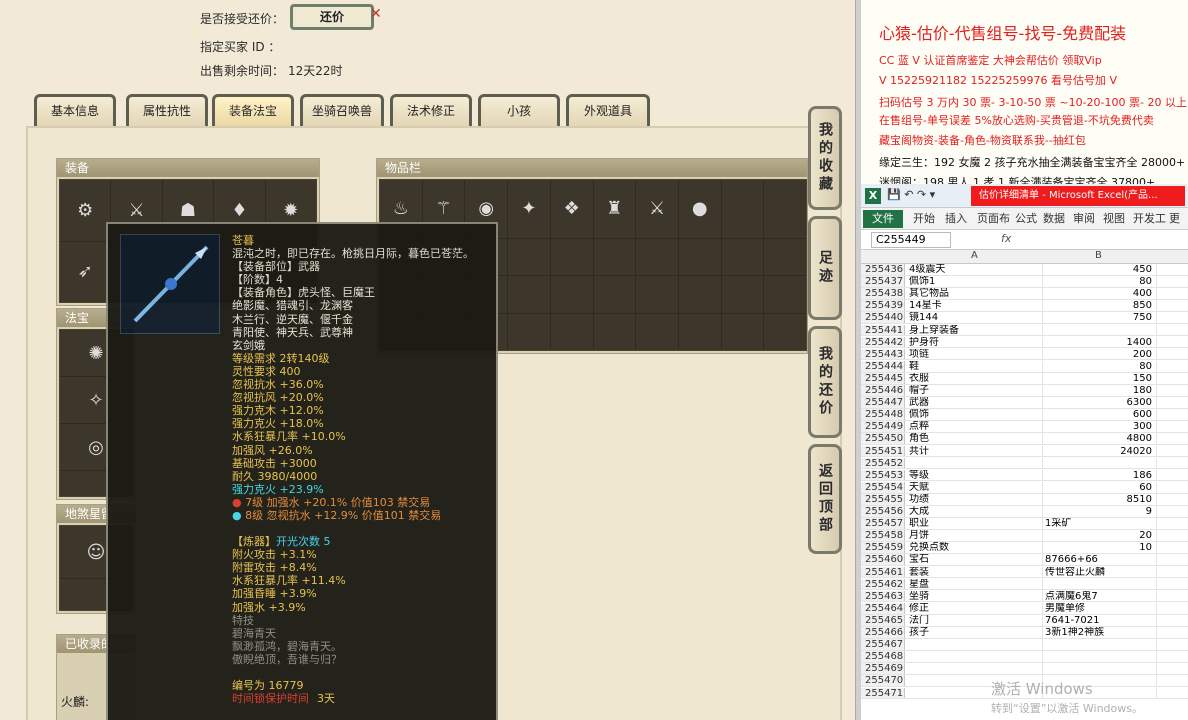  Describe the element at coordinates (883, 584) in the screenshot. I see `row-number: 255462` at that location.